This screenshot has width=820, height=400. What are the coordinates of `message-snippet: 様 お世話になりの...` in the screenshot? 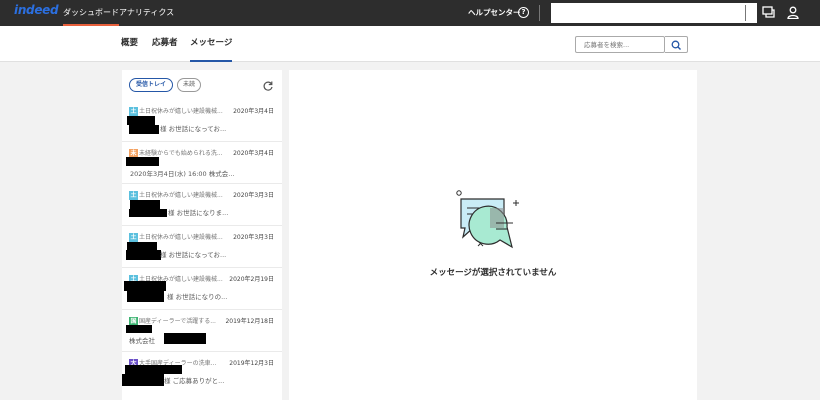 It's located at (197, 297).